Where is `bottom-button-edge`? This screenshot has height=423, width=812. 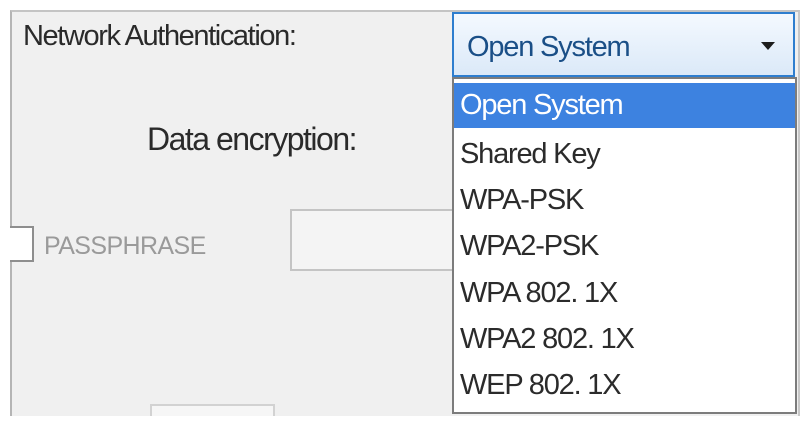 bottom-button-edge is located at coordinates (212, 410).